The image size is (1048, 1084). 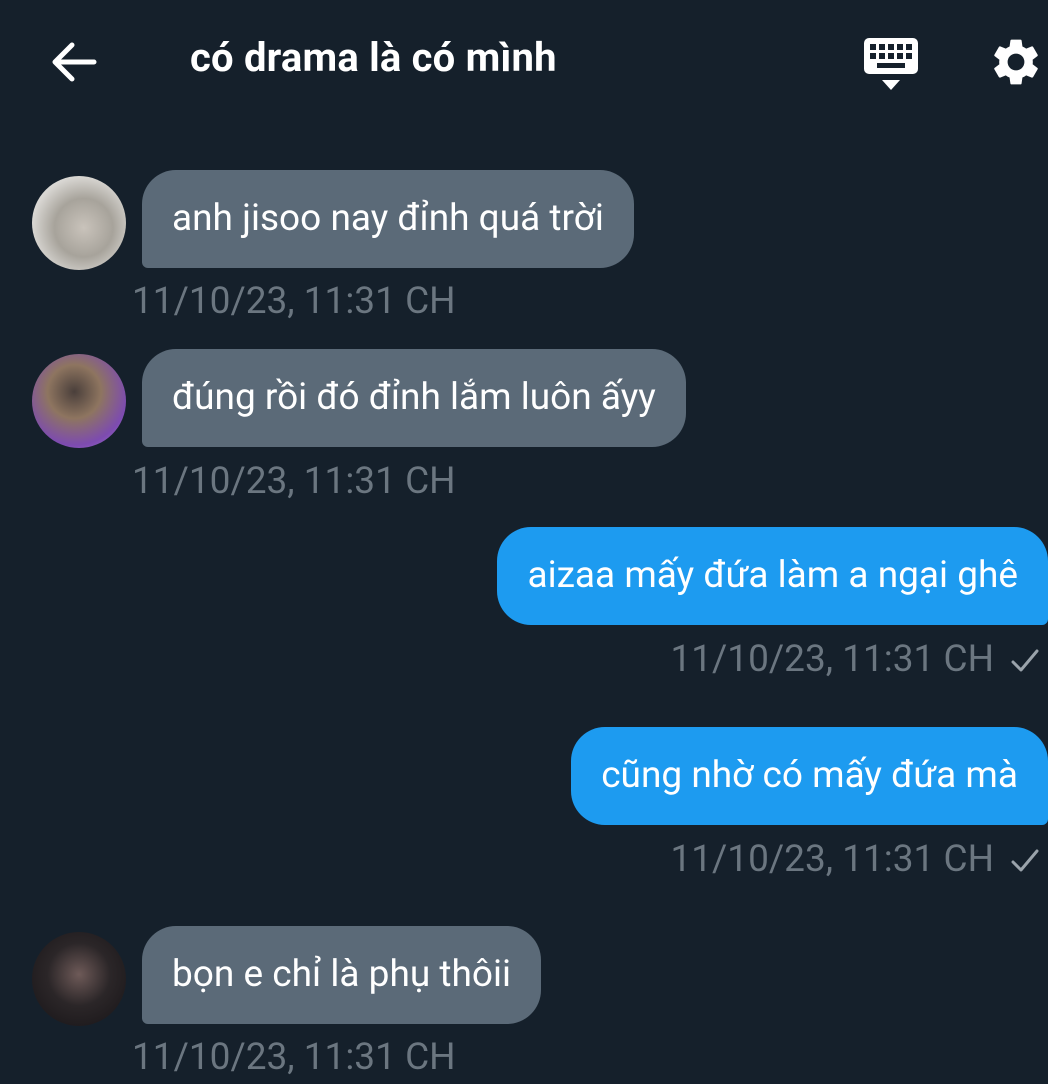 I want to click on settings-button, so click(x=1016, y=62).